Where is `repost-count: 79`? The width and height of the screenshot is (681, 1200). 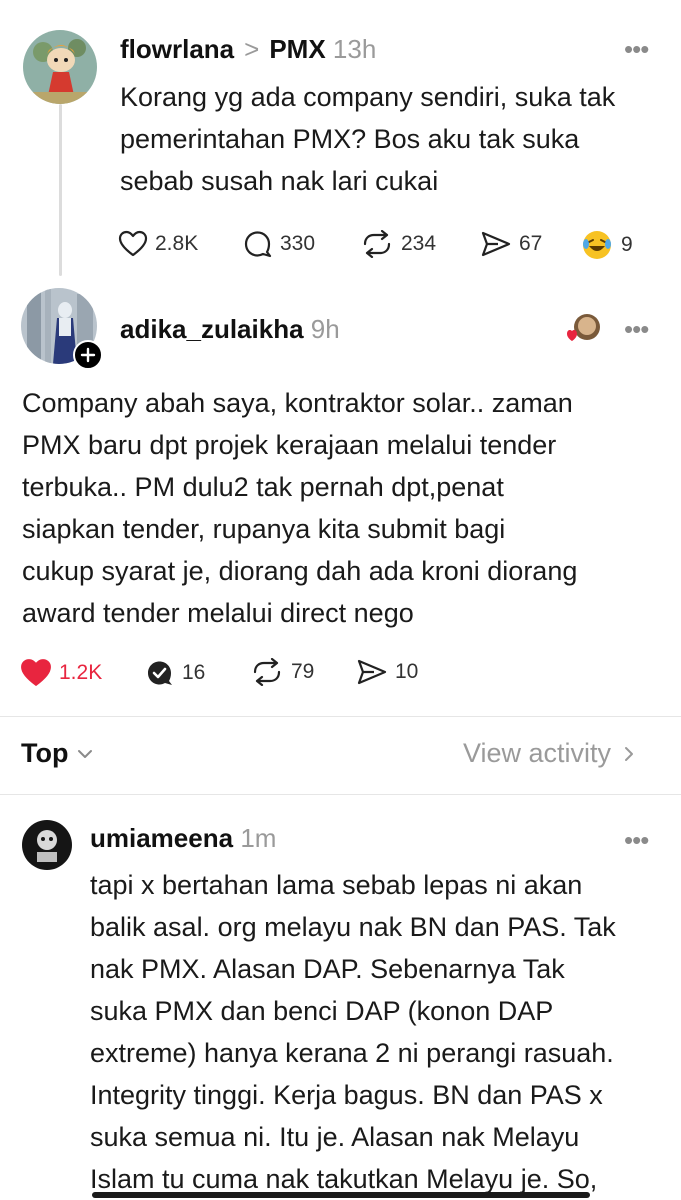
repost-count: 79 is located at coordinates (303, 671).